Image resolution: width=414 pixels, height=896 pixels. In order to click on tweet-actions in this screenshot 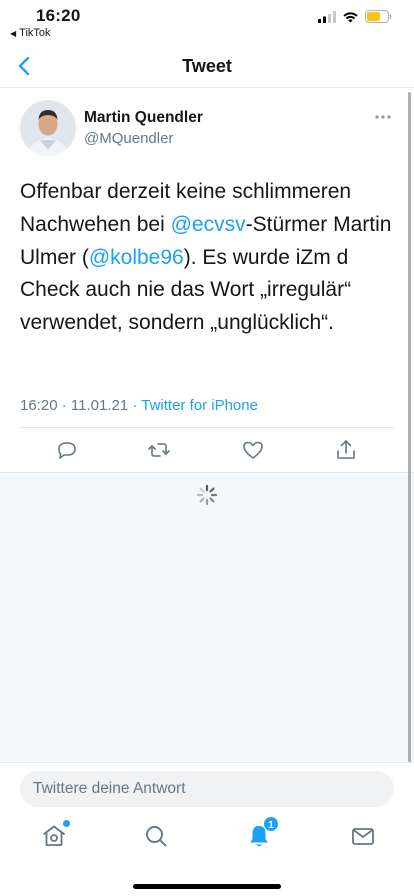, I will do `click(207, 452)`.